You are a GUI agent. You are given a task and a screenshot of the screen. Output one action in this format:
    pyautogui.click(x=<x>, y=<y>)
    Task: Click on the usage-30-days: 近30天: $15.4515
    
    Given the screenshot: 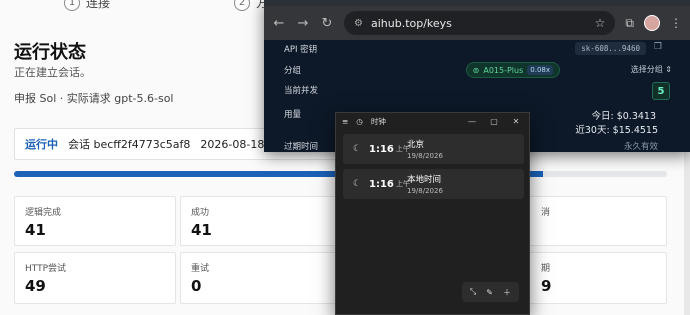 What is the action you would take?
    pyautogui.click(x=616, y=130)
    